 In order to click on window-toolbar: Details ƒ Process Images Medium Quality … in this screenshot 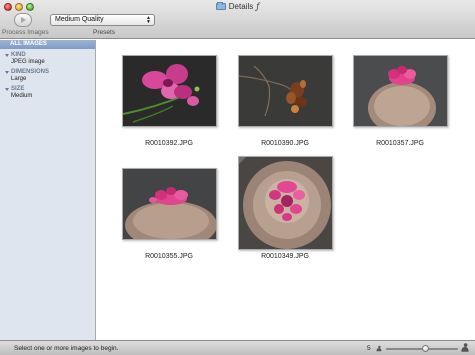, I will do `click(237, 19)`.